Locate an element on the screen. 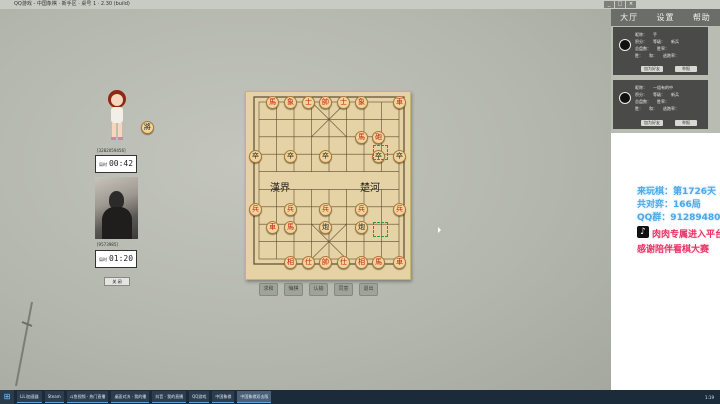 Image resolution: width=720 pixels, height=404 pixels. window-title: QQ游戏 - 中国象棋 · 新手区 · 桌号 1 · 2.30 (build) is located at coordinates (72, 4).